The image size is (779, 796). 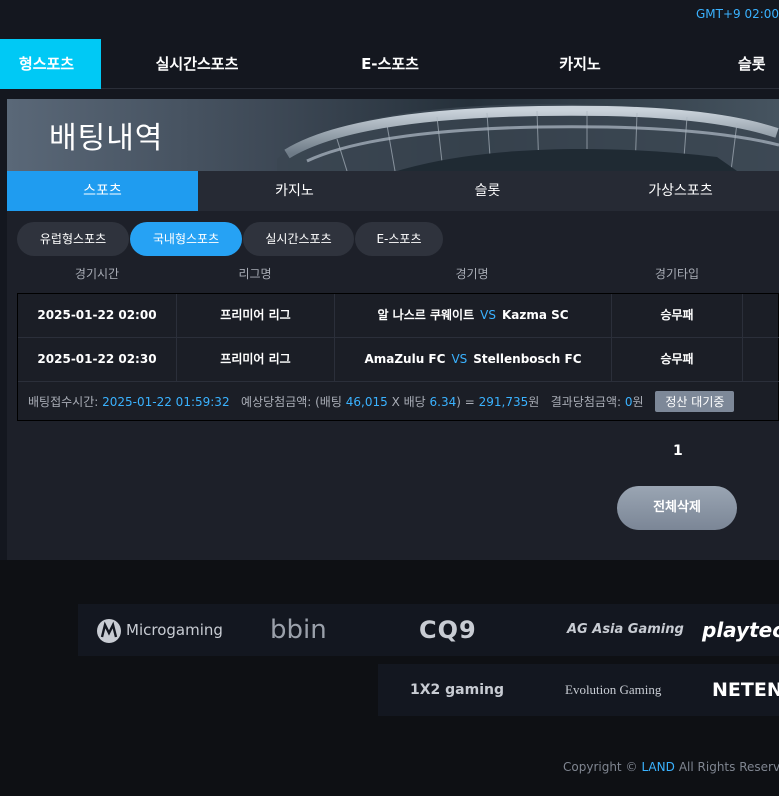 I want to click on tab-slot: 슬롯, so click(x=487, y=191).